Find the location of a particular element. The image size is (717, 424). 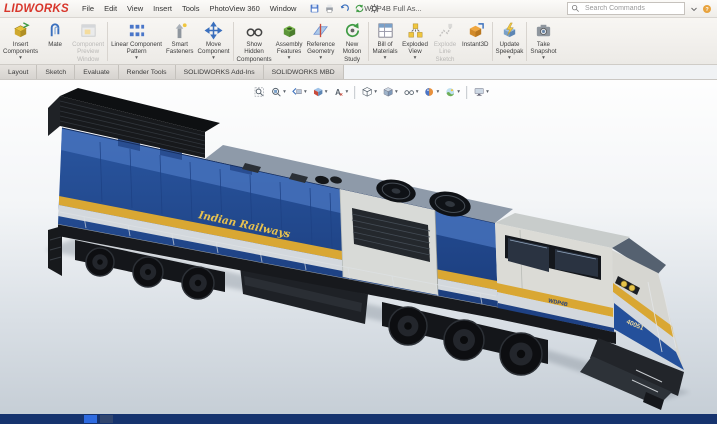

quick-save-button is located at coordinates (314, 8).